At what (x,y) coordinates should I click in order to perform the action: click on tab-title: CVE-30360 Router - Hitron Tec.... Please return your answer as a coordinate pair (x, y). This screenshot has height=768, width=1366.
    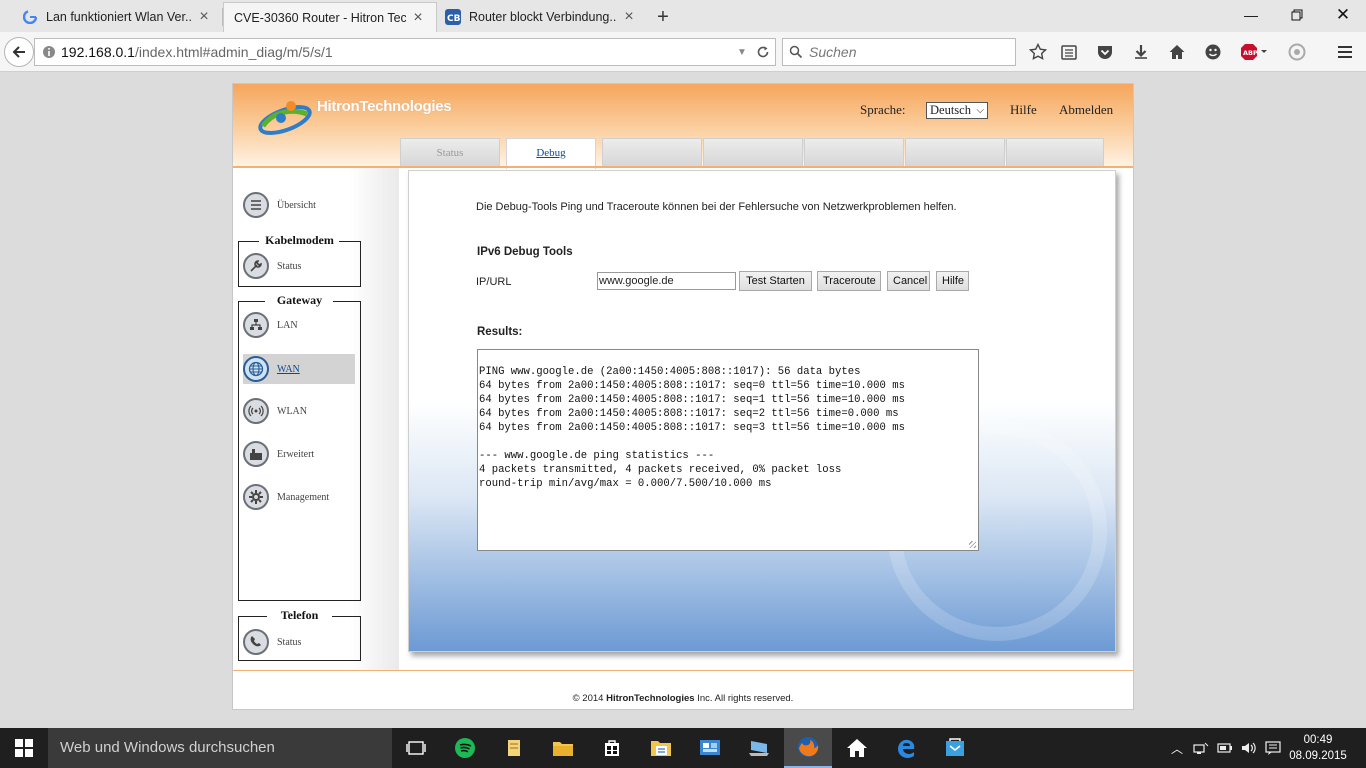
    Looking at the image, I should click on (320, 17).